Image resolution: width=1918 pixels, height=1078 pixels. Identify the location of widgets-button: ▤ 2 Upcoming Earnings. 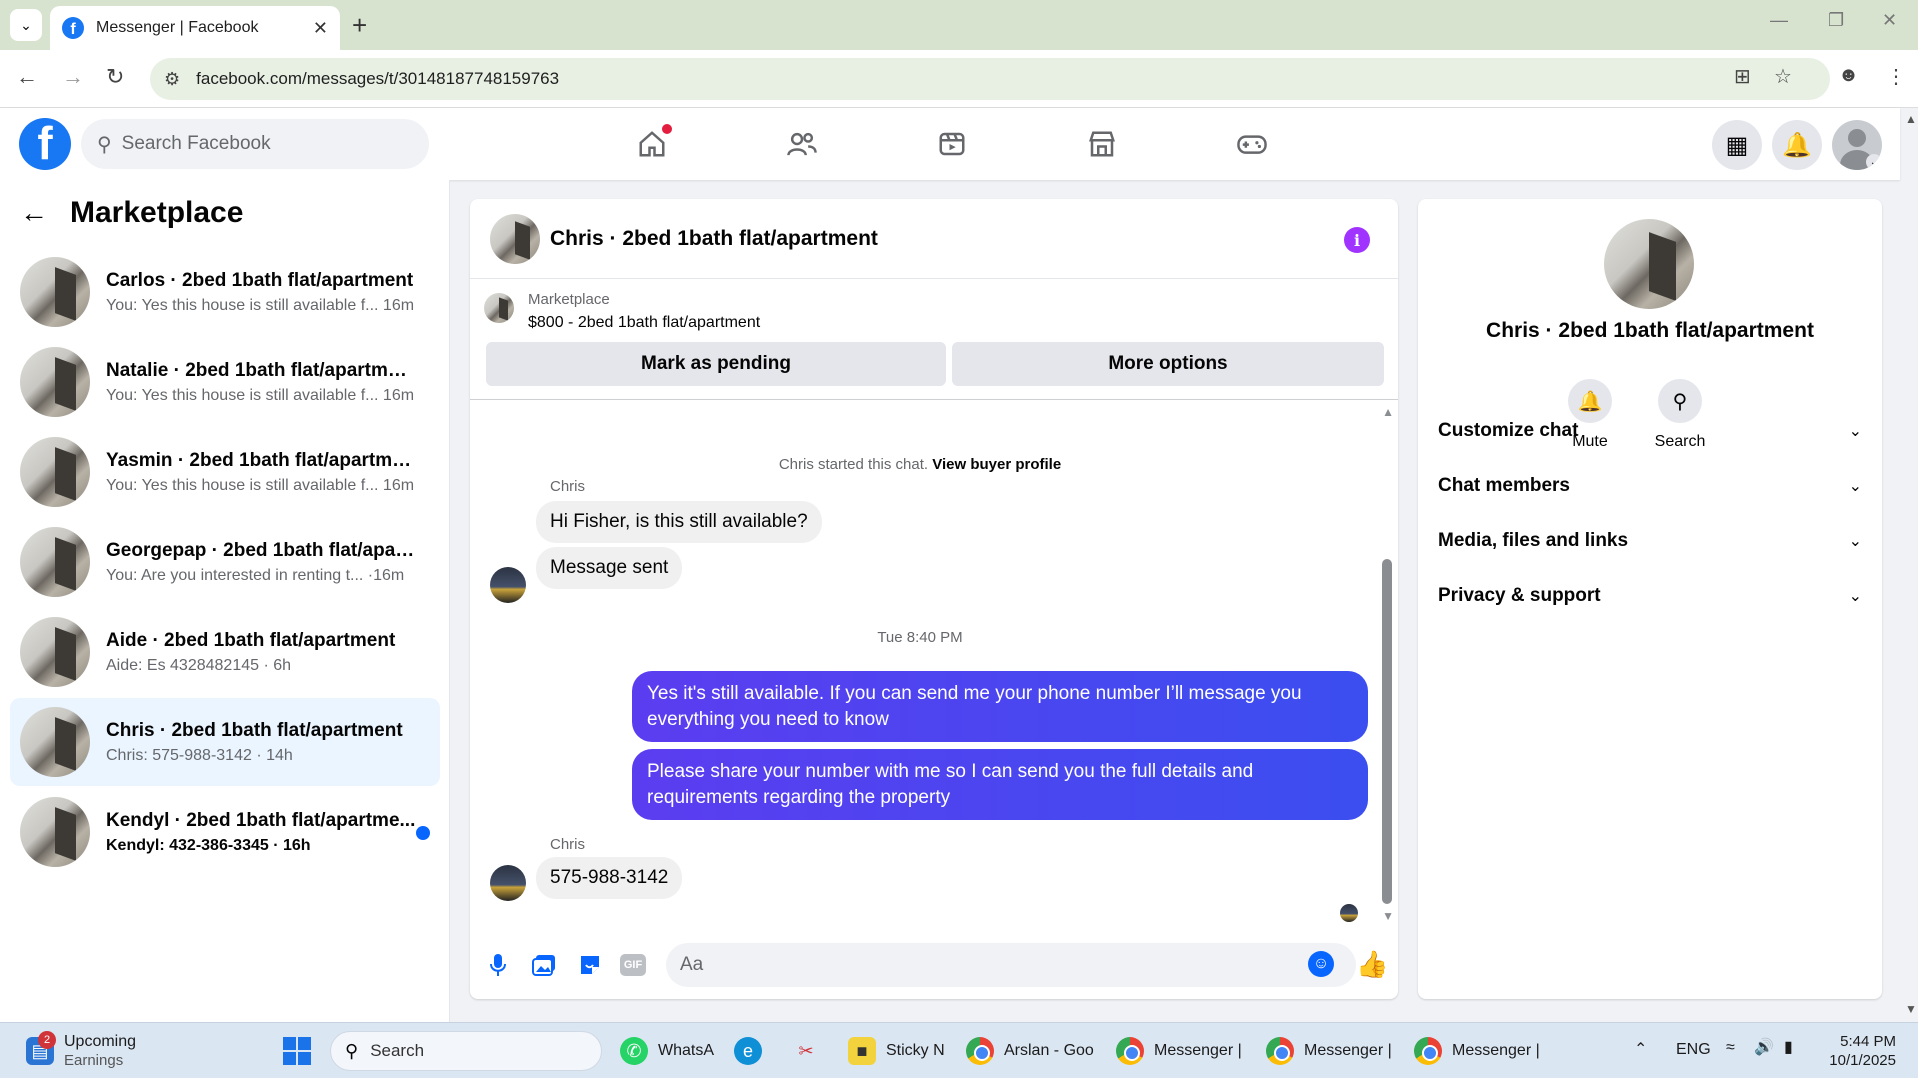
(81, 1051).